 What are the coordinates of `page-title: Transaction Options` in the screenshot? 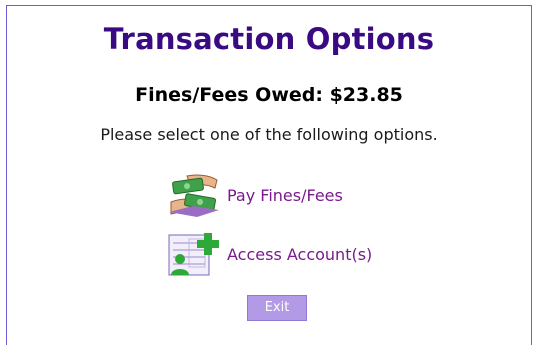 It's located at (269, 39).